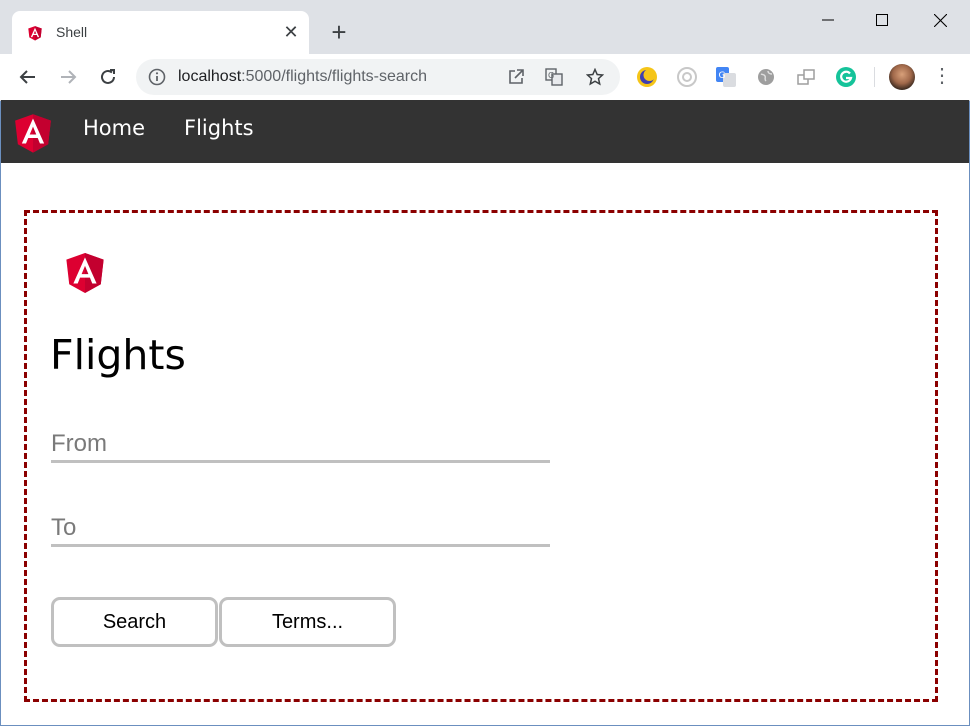  I want to click on nav-link-flights: Flights, so click(219, 128).